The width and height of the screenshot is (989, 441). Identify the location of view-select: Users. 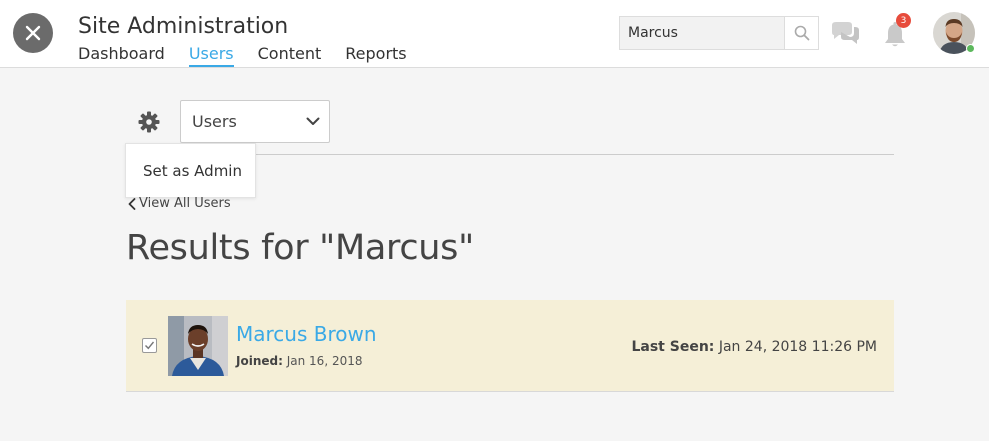
(255, 121).